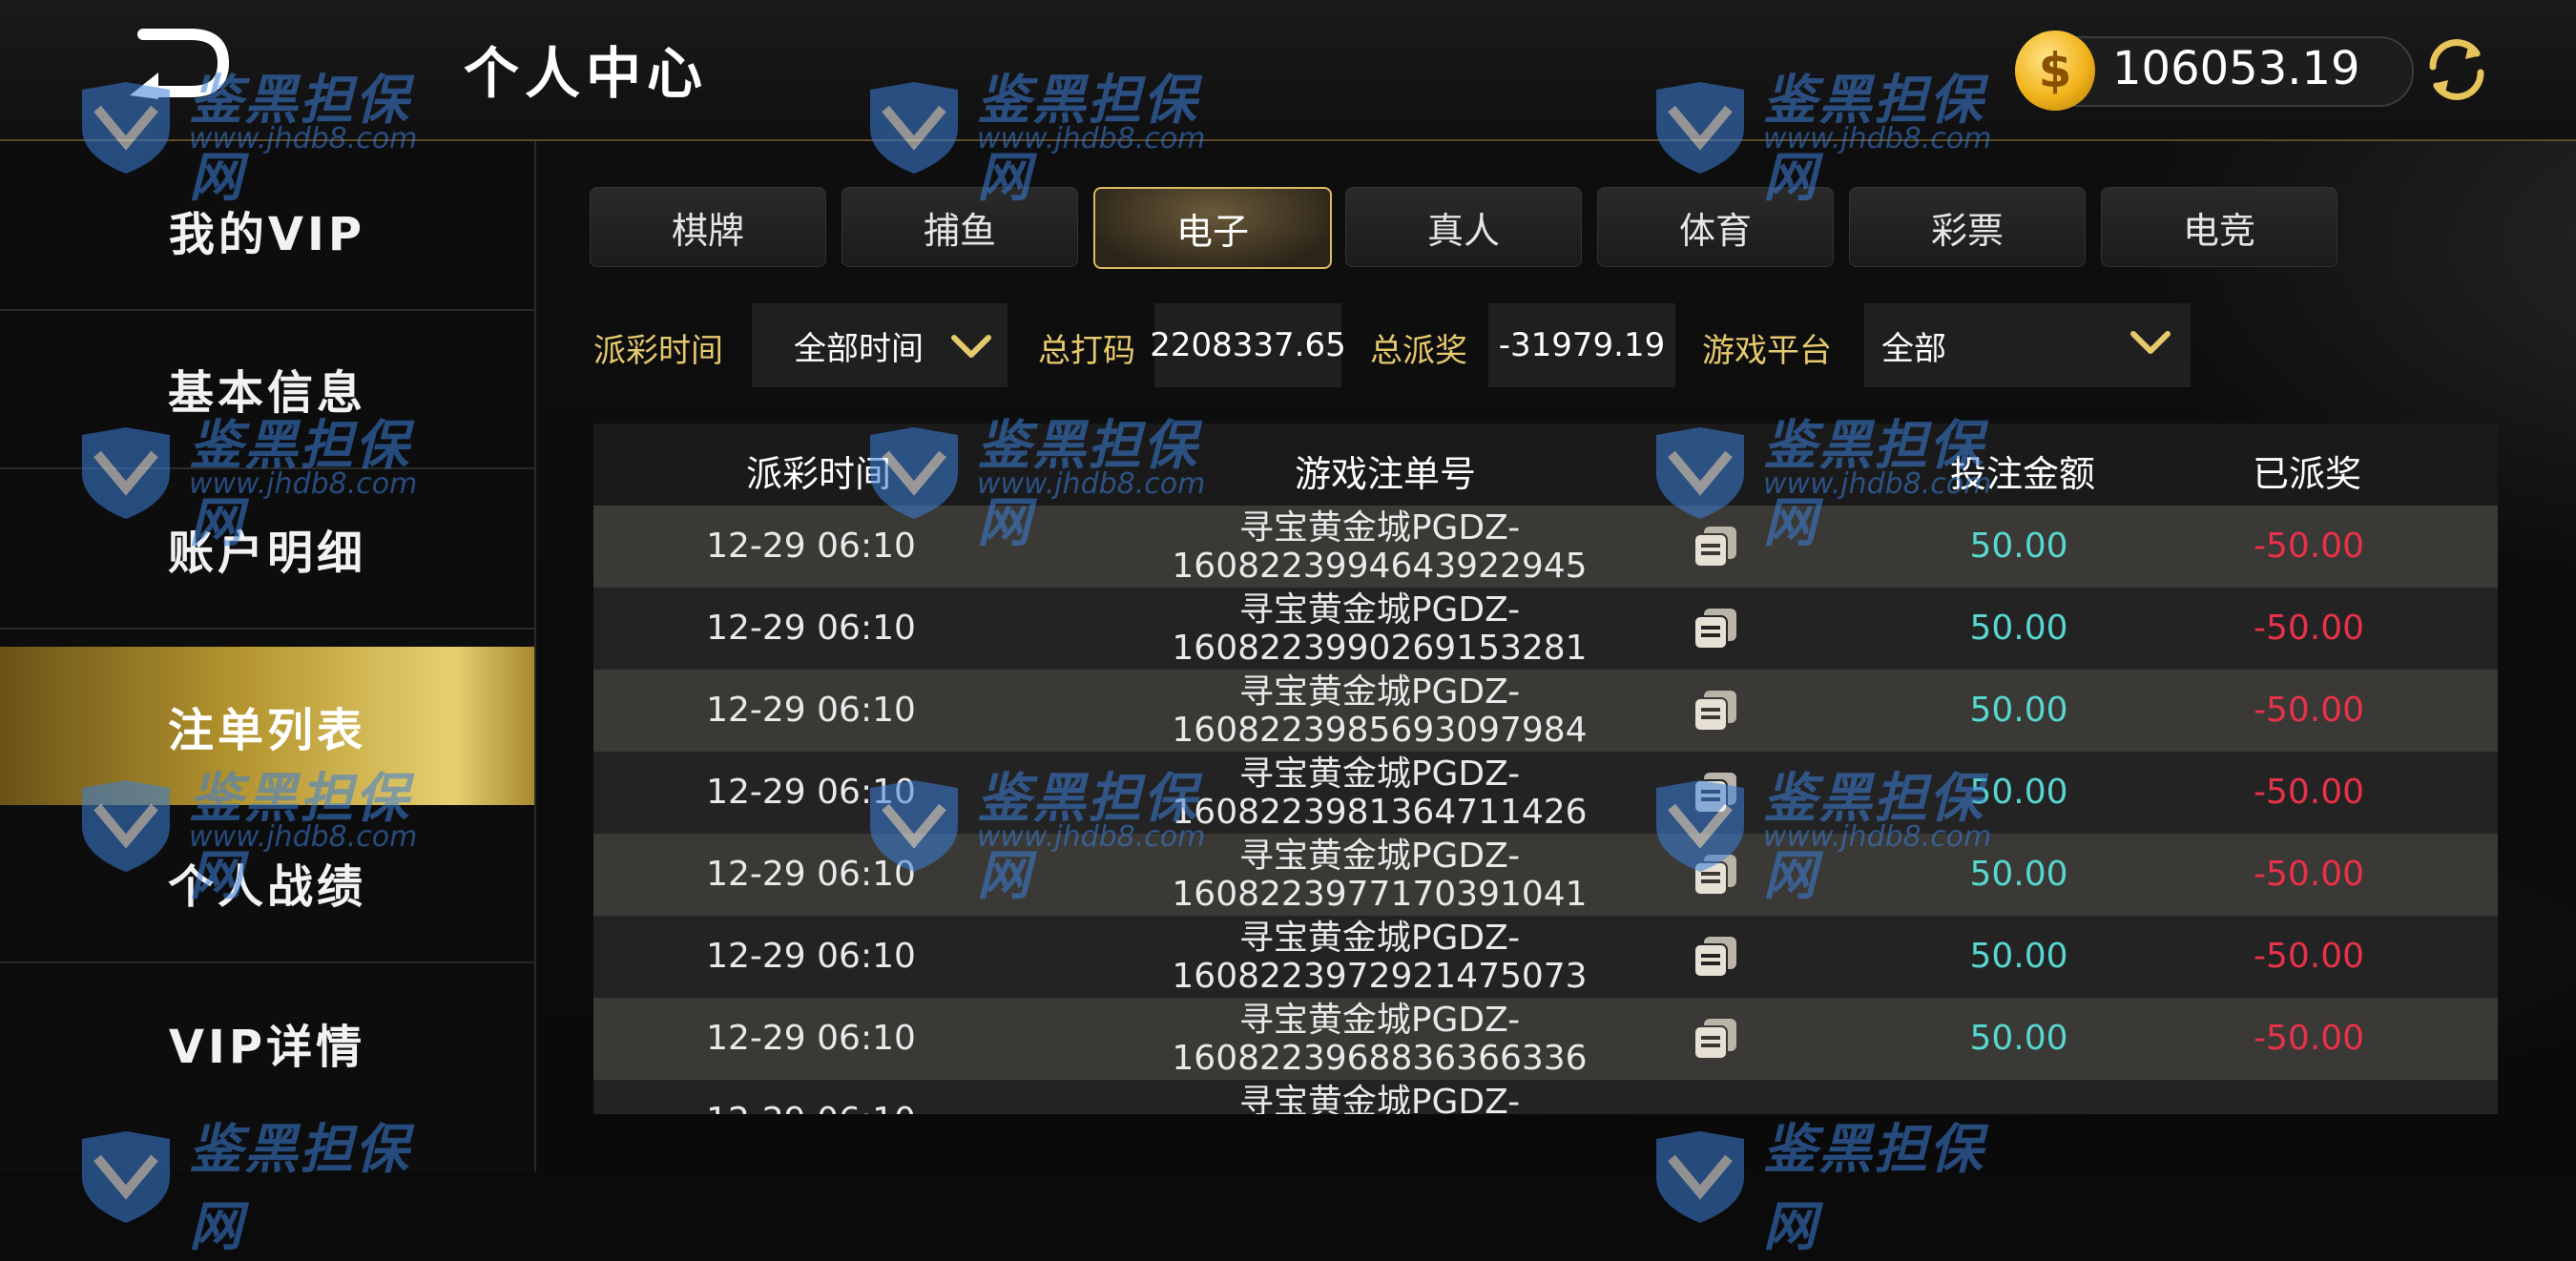 The height and width of the screenshot is (1261, 2576). Describe the element at coordinates (1380, 648) in the screenshot. I see `order-line2: 1608223990269153281` at that location.